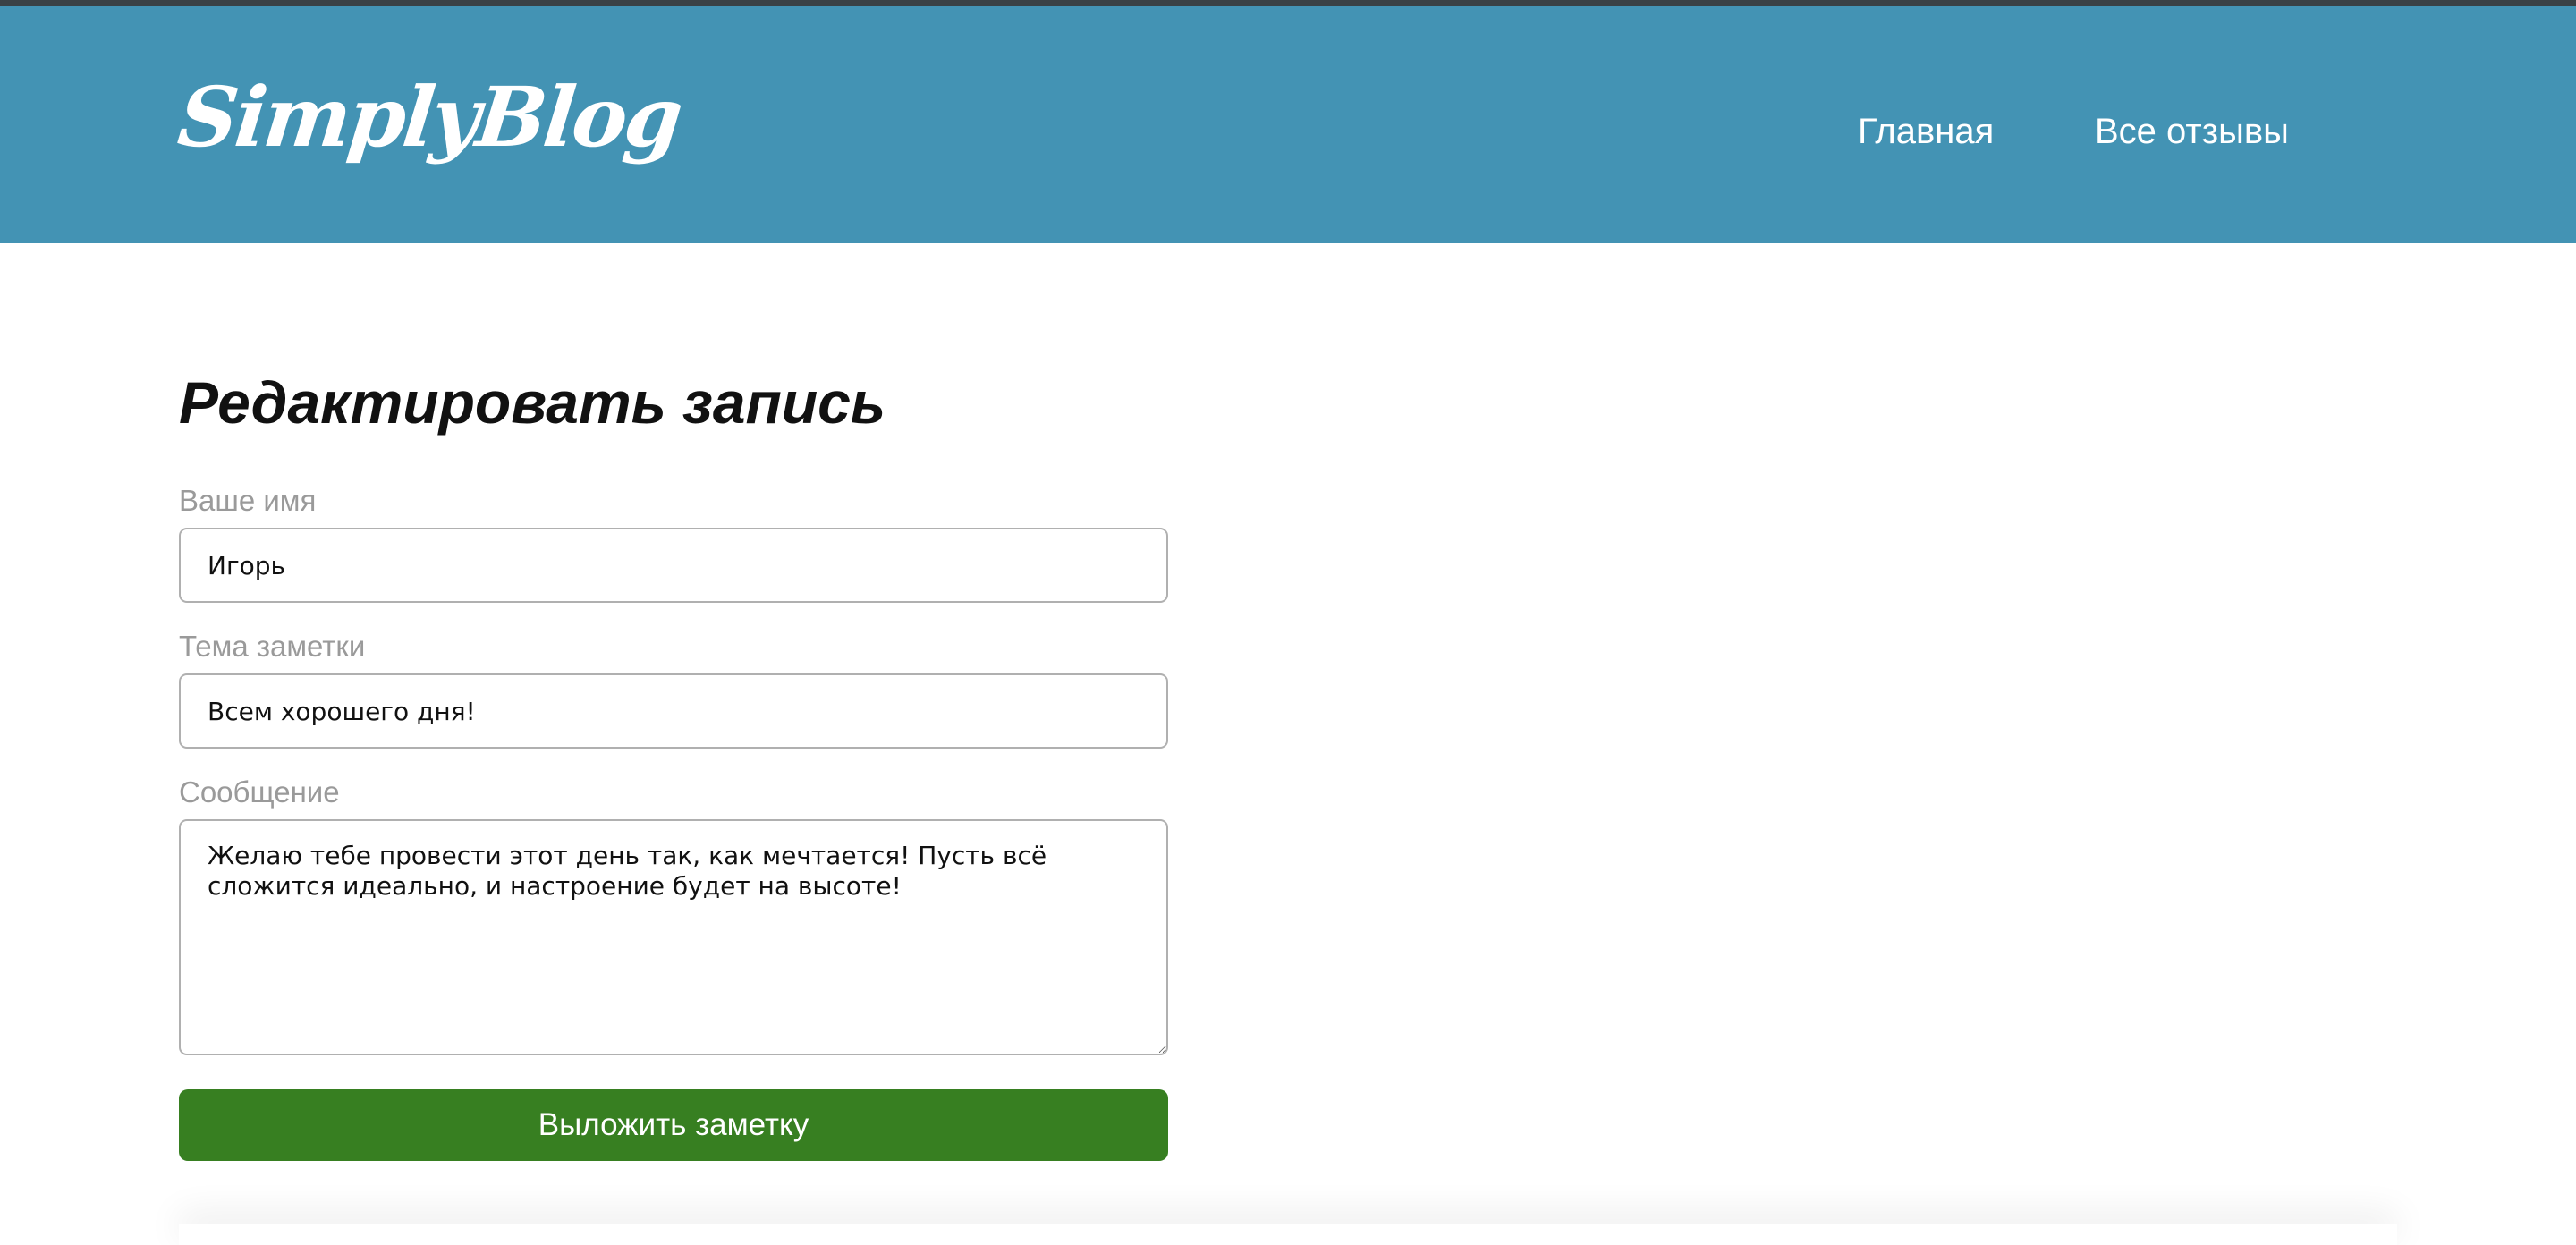 This screenshot has width=2576, height=1245. What do you see at coordinates (1288, 1234) in the screenshot?
I see `footer-shadow` at bounding box center [1288, 1234].